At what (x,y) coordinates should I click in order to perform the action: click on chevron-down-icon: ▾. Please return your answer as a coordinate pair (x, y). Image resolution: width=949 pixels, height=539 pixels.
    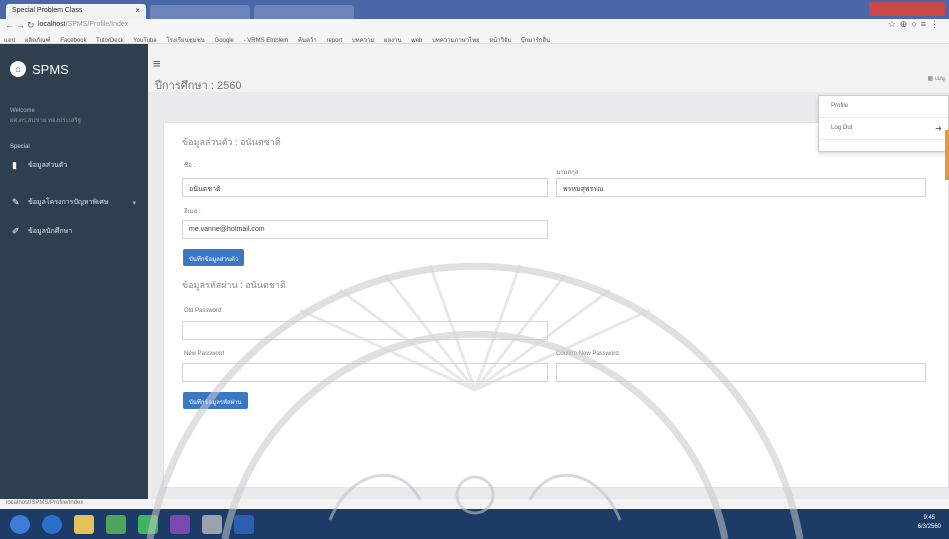
    Looking at the image, I should click on (134, 203).